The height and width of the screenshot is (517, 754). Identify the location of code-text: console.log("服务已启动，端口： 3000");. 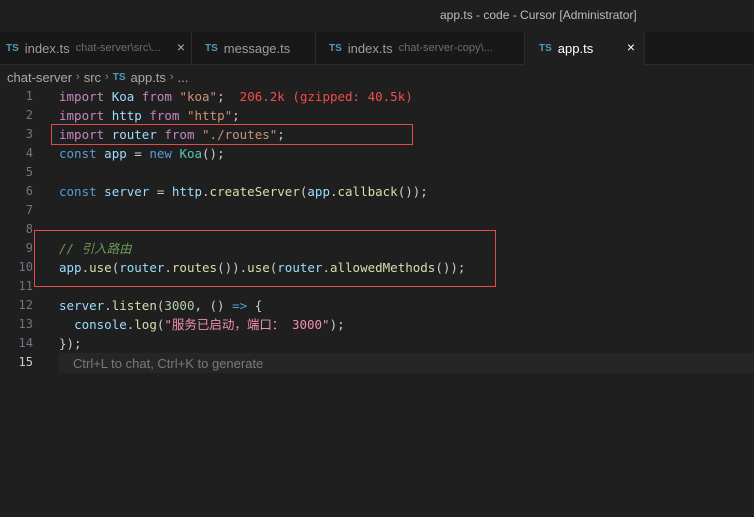
(209, 324).